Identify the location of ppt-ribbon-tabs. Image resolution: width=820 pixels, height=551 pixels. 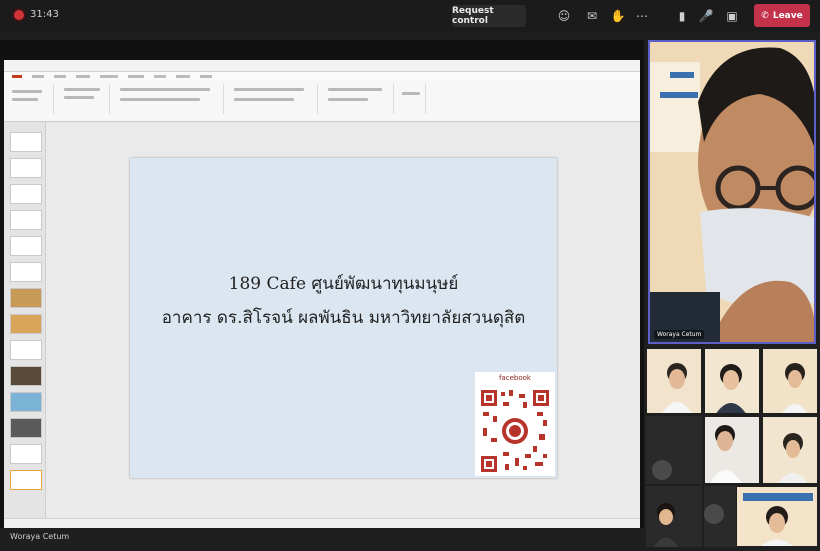
(322, 76).